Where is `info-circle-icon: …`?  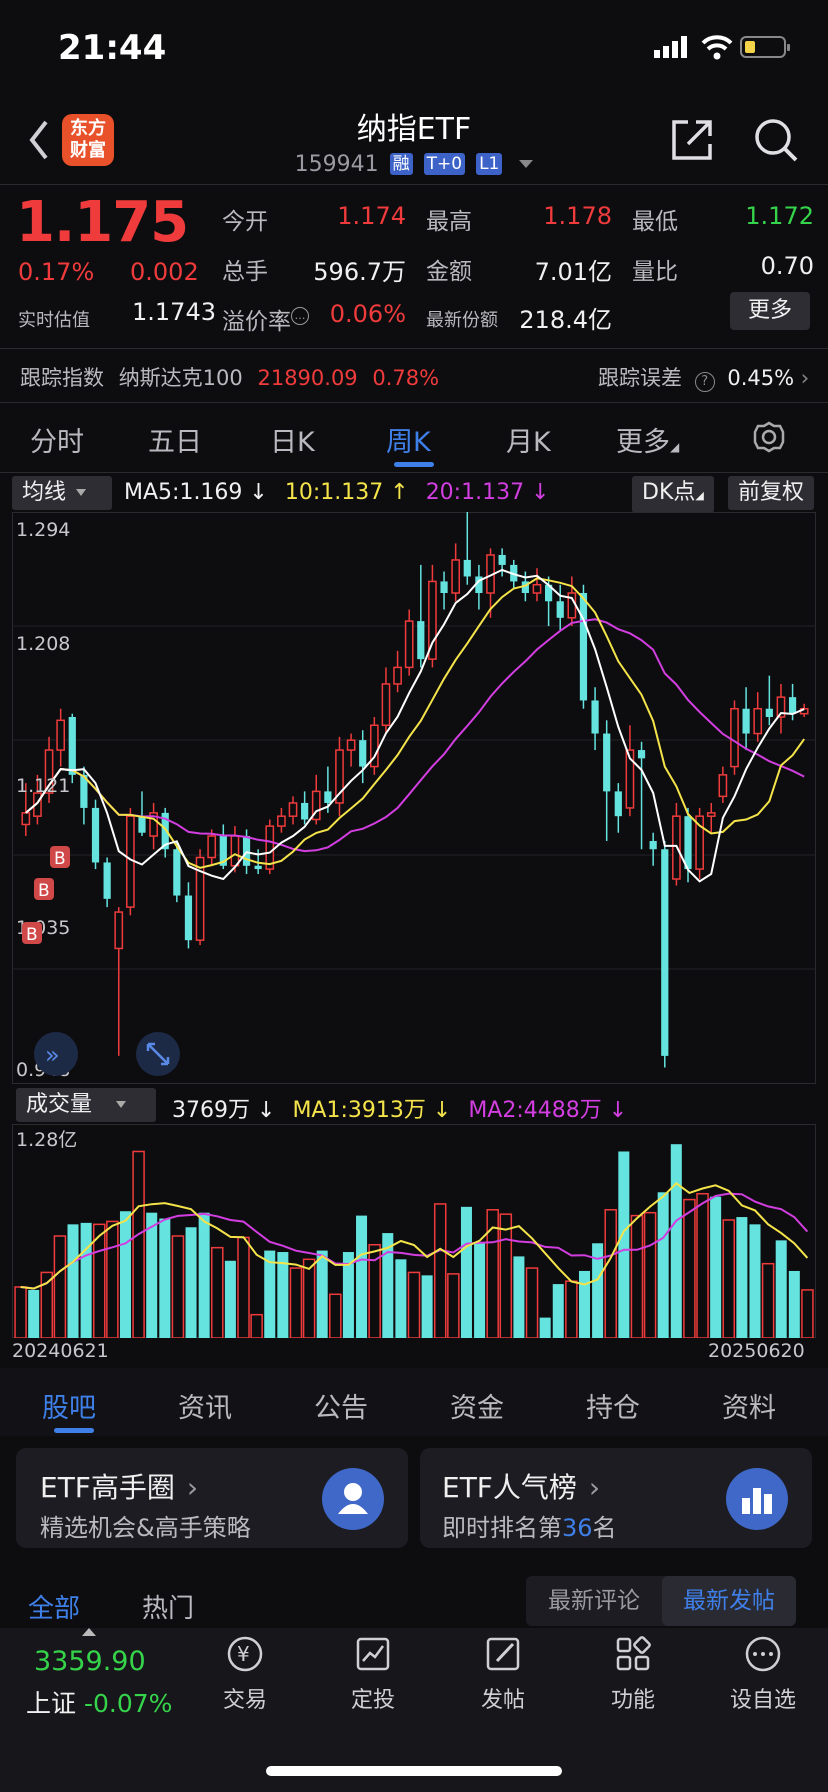
info-circle-icon: … is located at coordinates (300, 316).